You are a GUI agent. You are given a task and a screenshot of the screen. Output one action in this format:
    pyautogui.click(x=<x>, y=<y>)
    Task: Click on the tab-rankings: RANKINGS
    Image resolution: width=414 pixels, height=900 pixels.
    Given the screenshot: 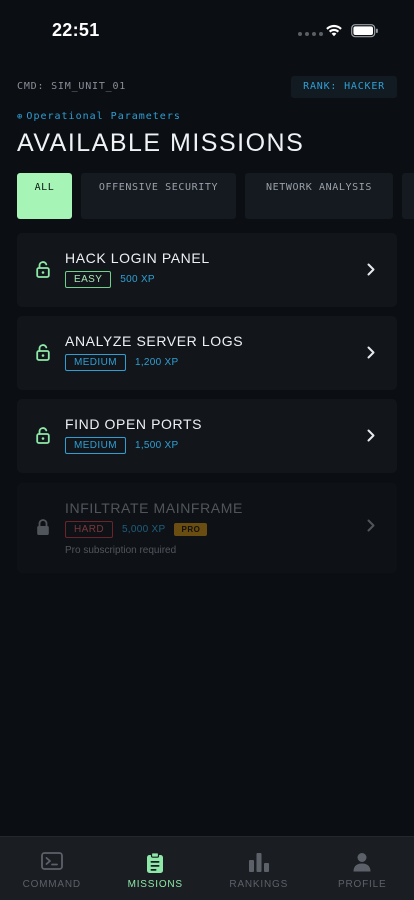 What is the action you would take?
    pyautogui.click(x=259, y=868)
    